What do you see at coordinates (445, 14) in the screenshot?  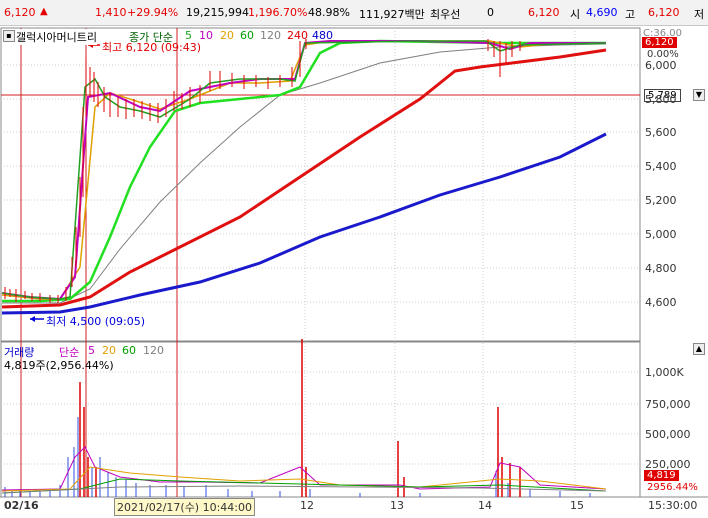 I see `order-label: 최우선` at bounding box center [445, 14].